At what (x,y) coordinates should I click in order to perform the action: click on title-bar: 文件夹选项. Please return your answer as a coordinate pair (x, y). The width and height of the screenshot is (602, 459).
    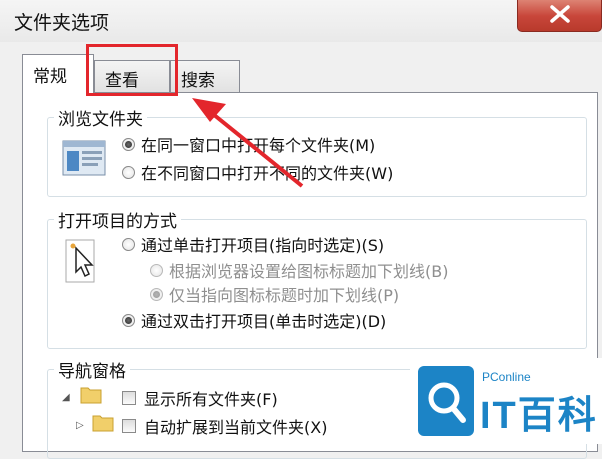
    Looking at the image, I should click on (301, 21).